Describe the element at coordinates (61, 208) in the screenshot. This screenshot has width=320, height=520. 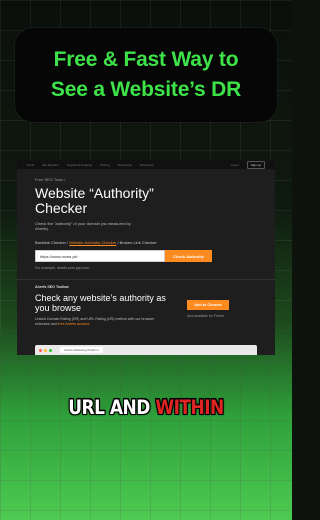
I see `page-title-line-2: Checker` at that location.